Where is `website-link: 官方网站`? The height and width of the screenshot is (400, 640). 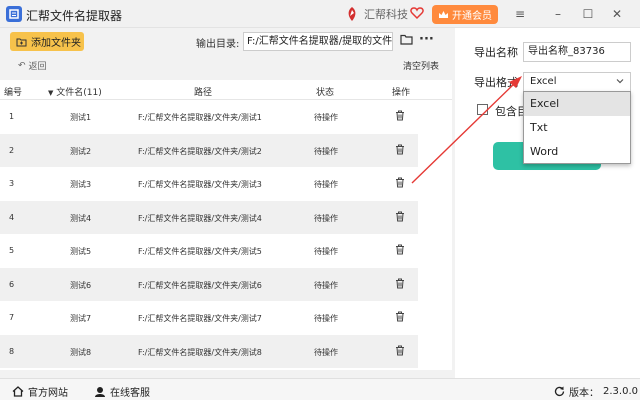 website-link: 官方网站 is located at coordinates (40, 391).